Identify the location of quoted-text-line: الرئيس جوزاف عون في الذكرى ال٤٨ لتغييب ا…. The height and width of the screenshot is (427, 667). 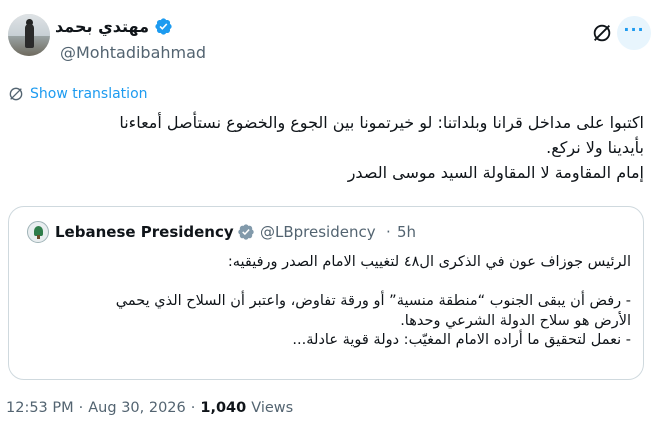
(429, 262).